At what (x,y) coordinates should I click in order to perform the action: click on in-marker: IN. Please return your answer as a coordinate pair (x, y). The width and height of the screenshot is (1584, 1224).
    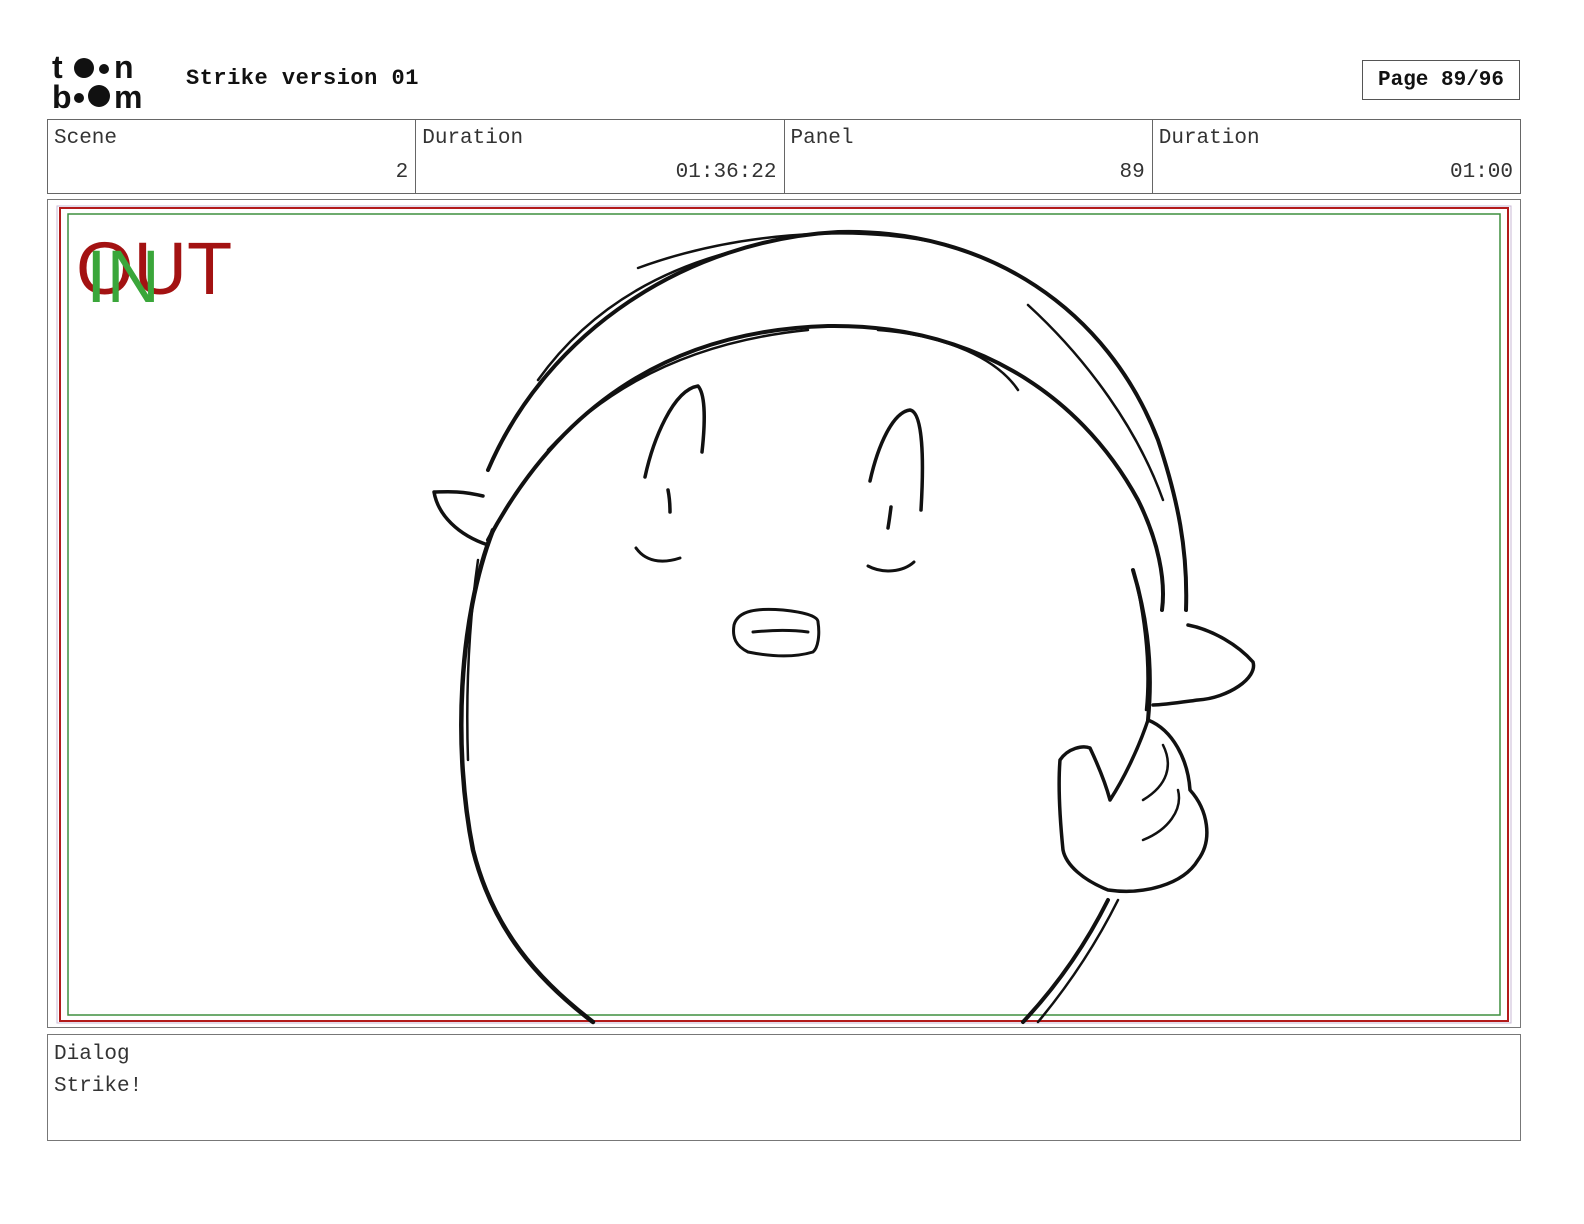
    Looking at the image, I should click on (123, 276).